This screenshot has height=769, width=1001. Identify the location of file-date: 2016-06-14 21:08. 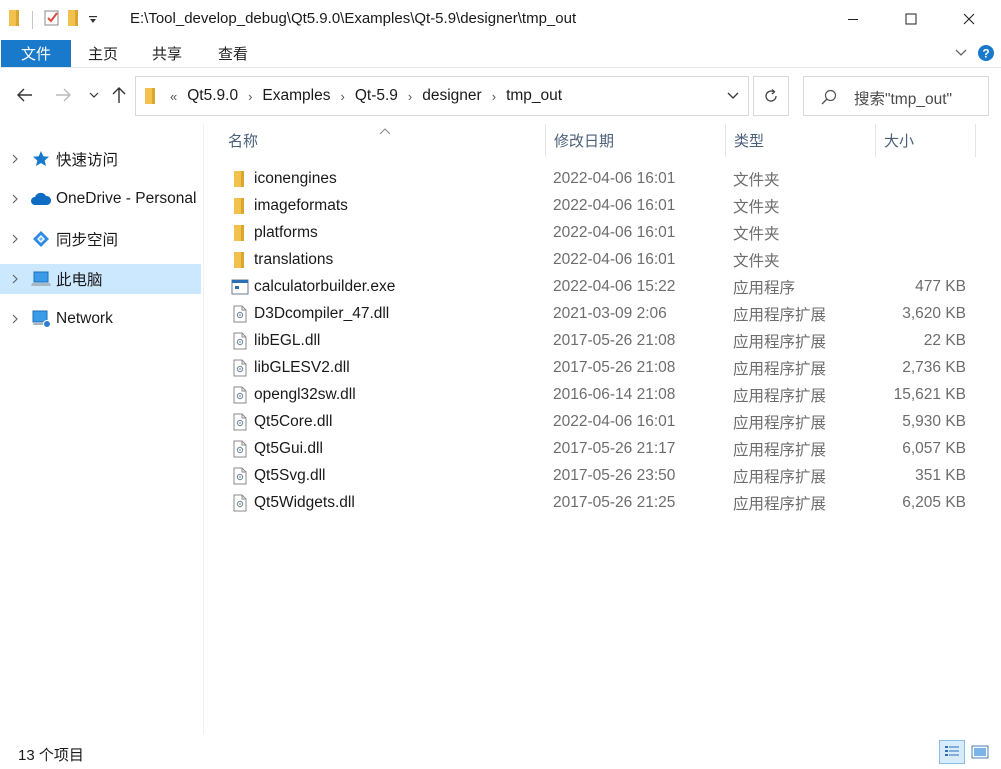
(614, 394).